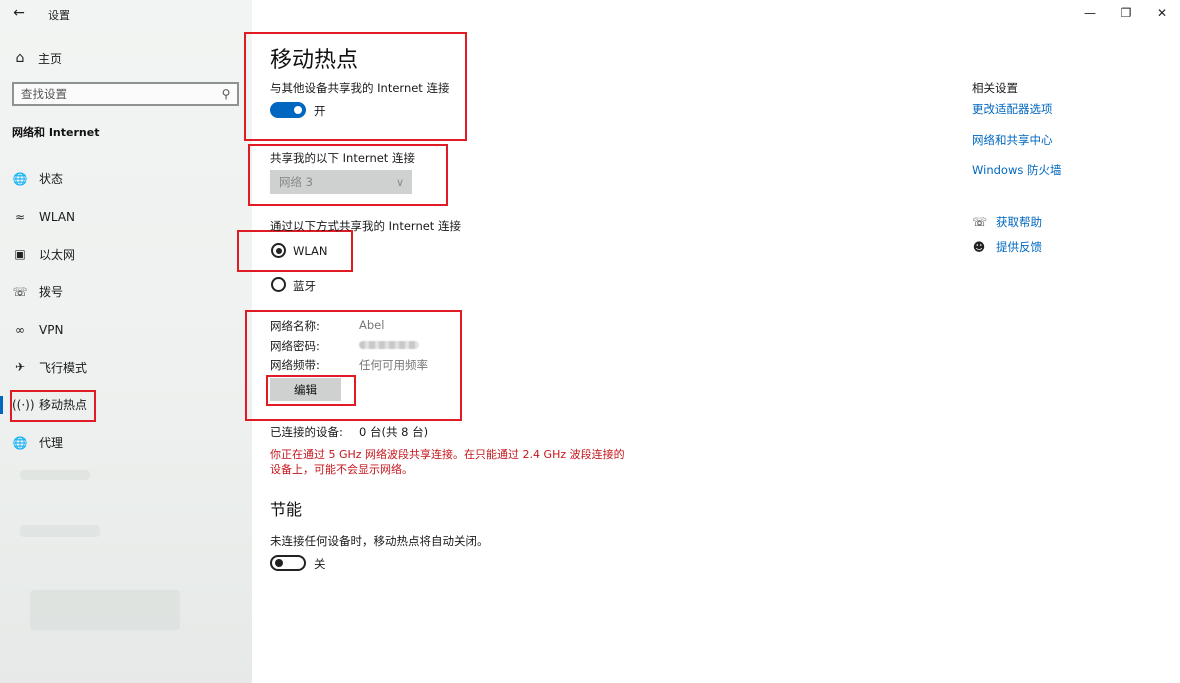  Describe the element at coordinates (360, 88) in the screenshot. I see `share-label: 与其他设备共享我的 Internet 连接` at that location.